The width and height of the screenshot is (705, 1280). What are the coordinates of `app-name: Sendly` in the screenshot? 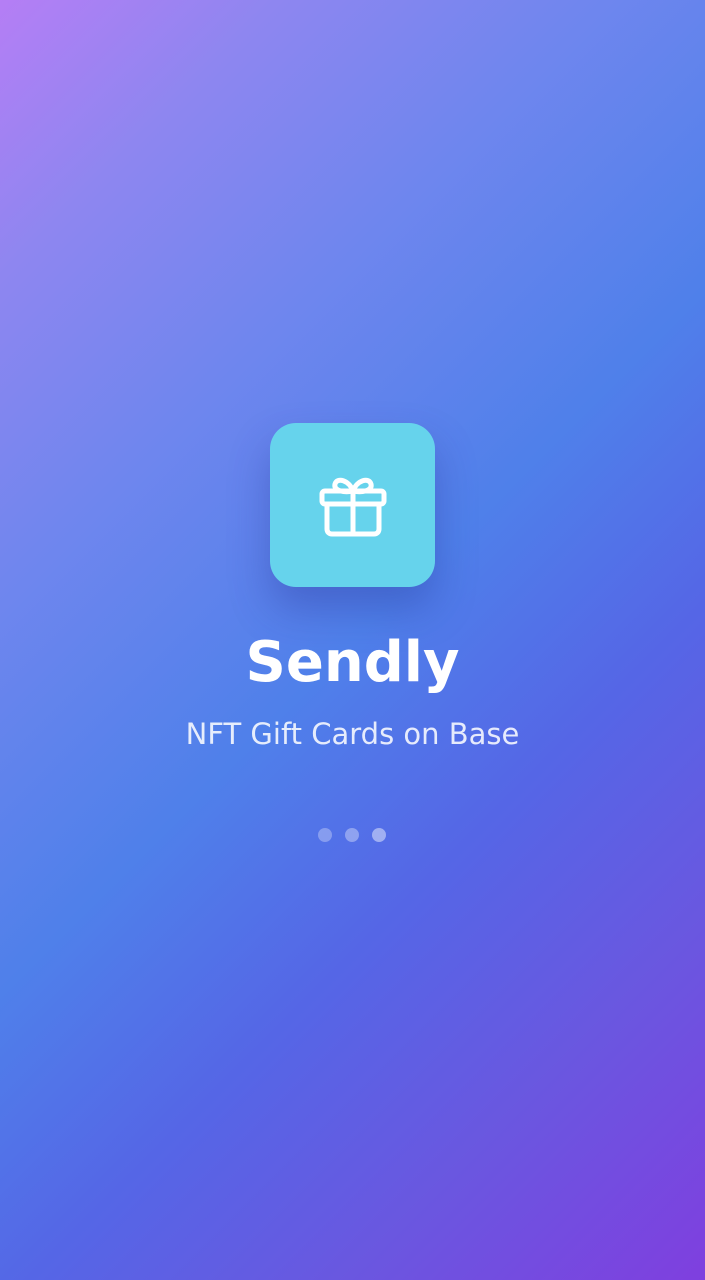 It's located at (352, 662).